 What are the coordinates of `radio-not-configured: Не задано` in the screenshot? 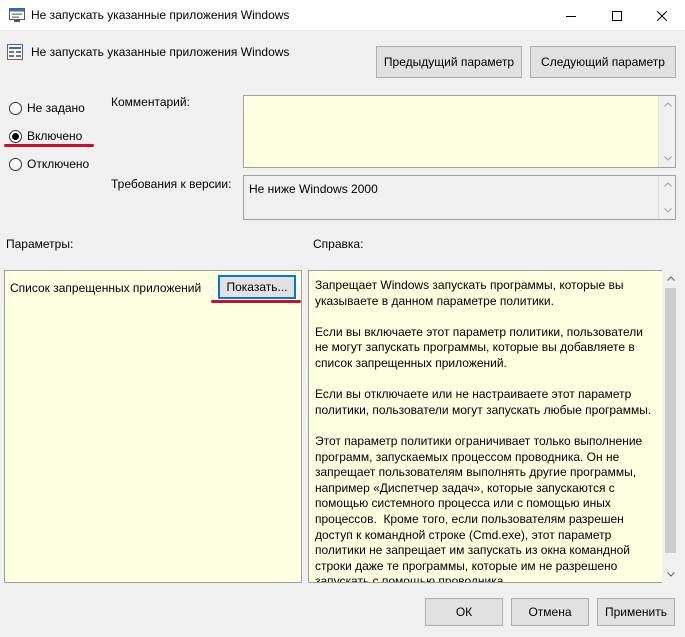 It's located at (47, 108).